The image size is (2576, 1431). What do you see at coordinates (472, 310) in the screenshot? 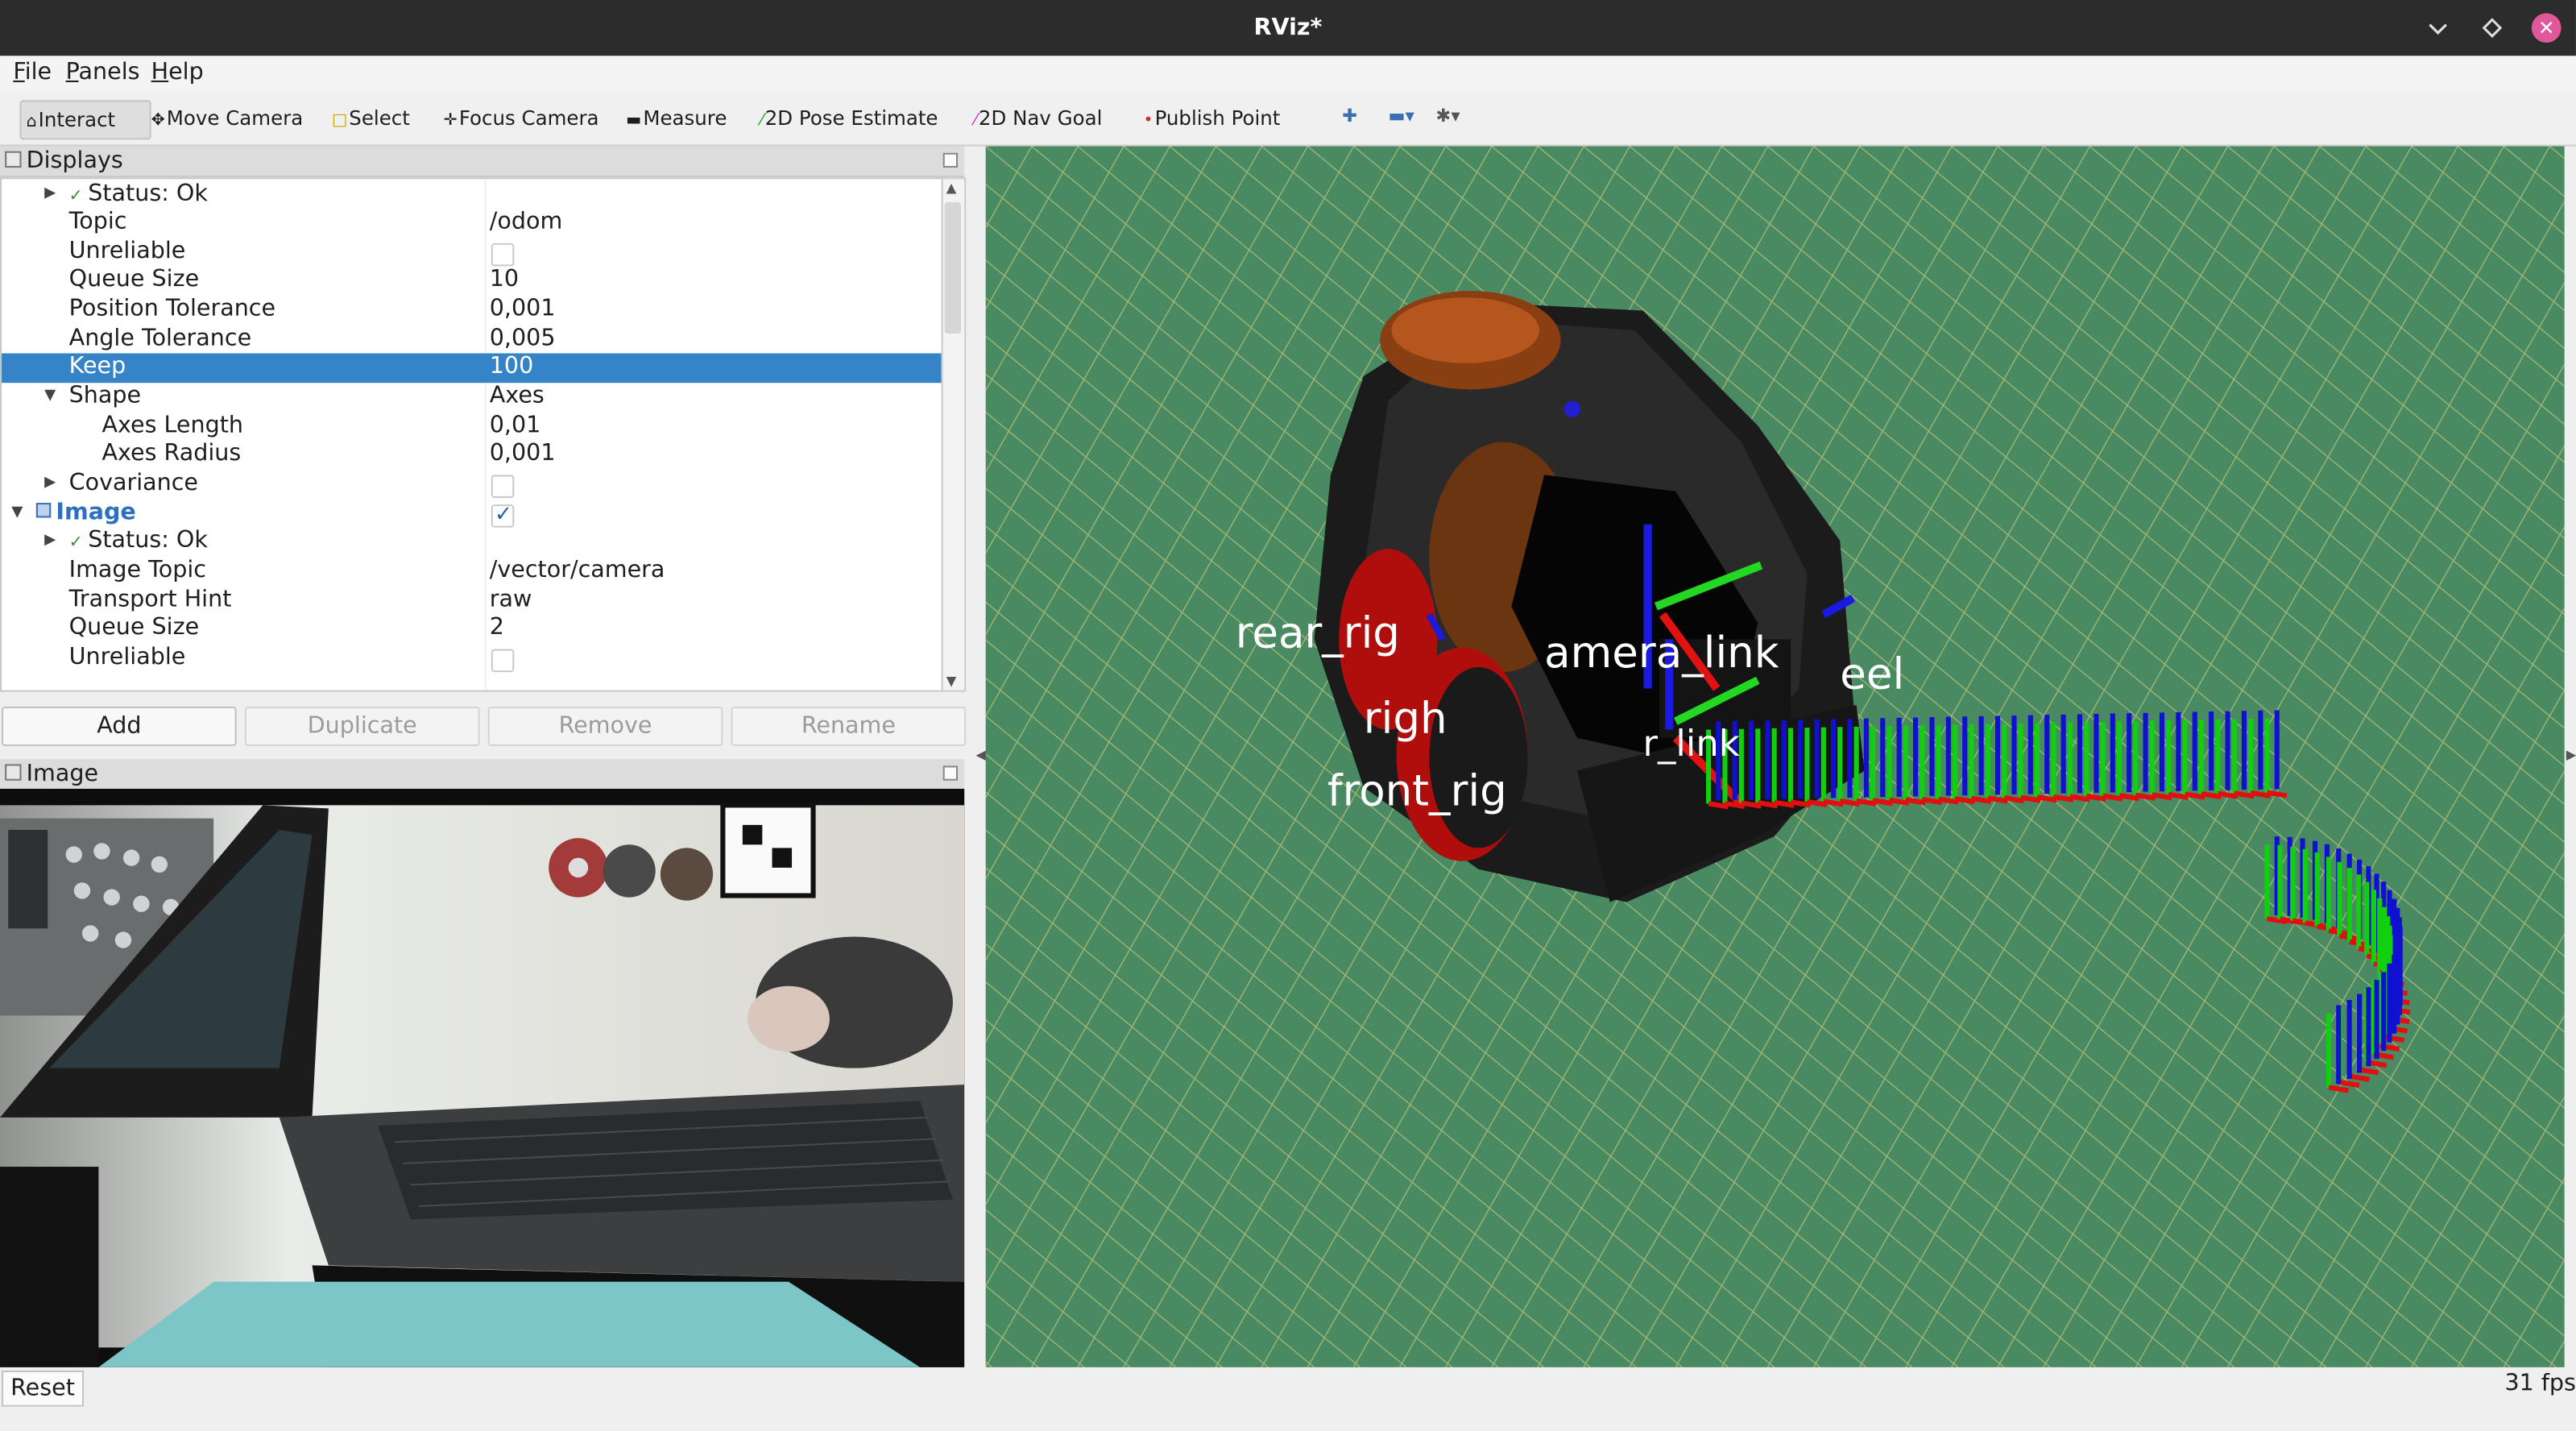
I see `tree-row: Position Tolerance 0,001` at bounding box center [472, 310].